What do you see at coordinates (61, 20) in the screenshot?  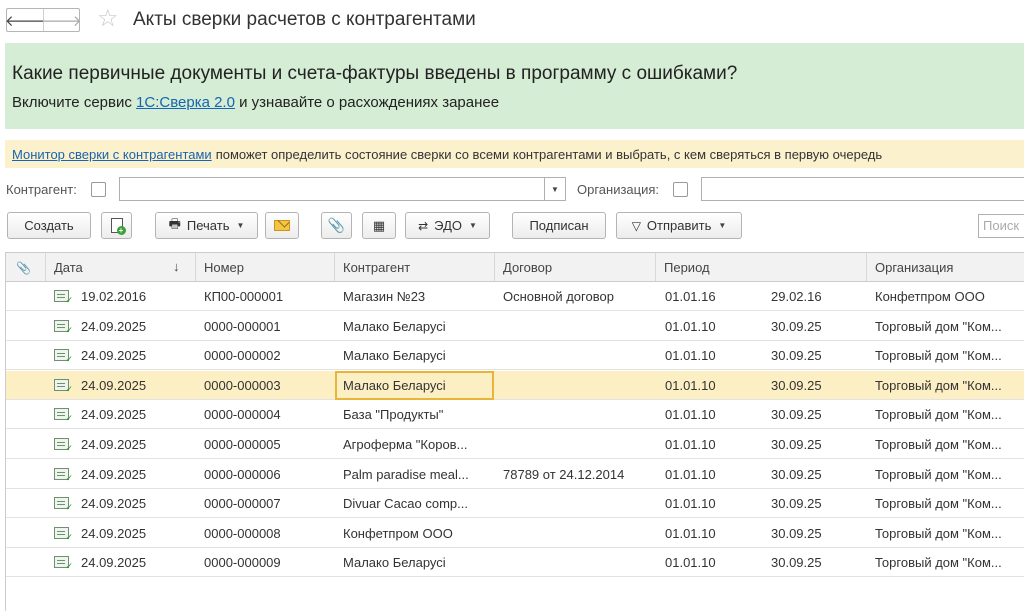 I see `forward-button: 🡒` at bounding box center [61, 20].